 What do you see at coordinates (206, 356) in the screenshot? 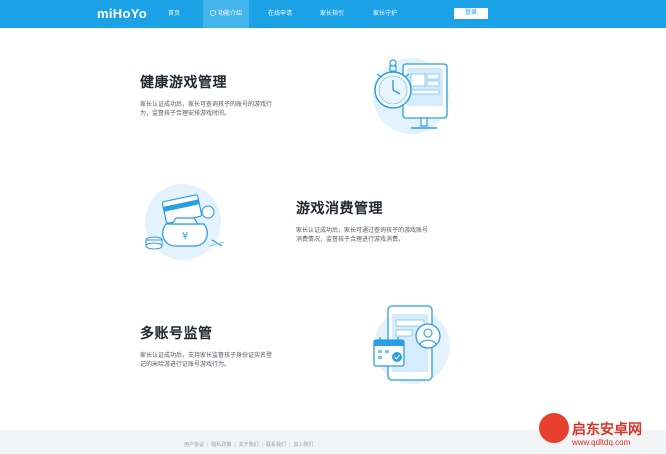
I see `desc-line: 家长认证成功后，支持家长监督孩子身份证实名登` at bounding box center [206, 356].